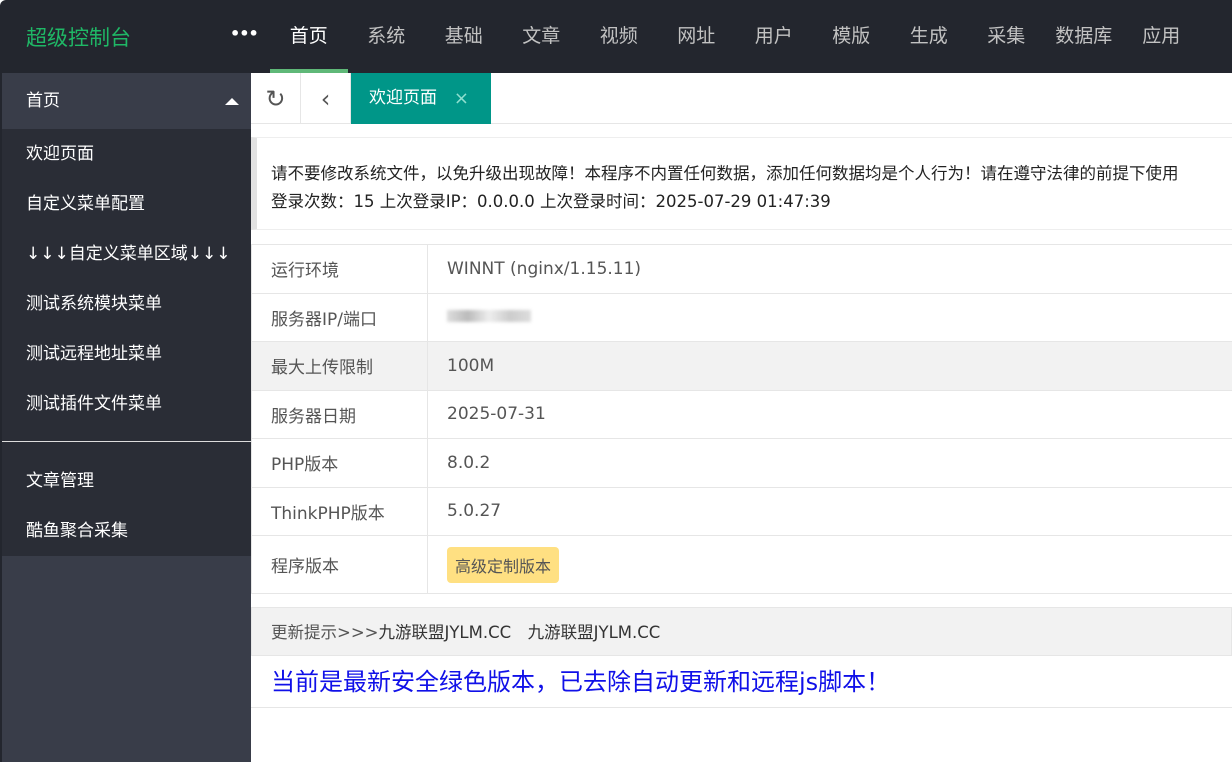 The image size is (1232, 762). What do you see at coordinates (1162, 36) in the screenshot?
I see `nav-app: 应用` at bounding box center [1162, 36].